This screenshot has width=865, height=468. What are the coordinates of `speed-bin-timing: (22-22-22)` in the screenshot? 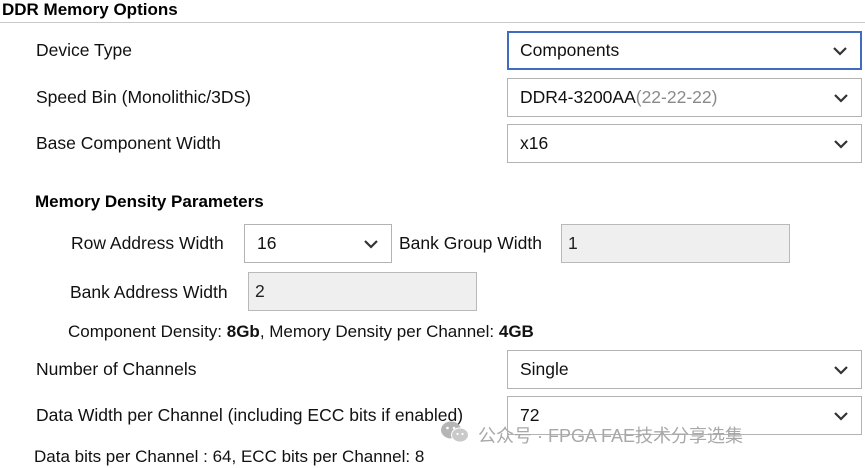 It's located at (676, 97).